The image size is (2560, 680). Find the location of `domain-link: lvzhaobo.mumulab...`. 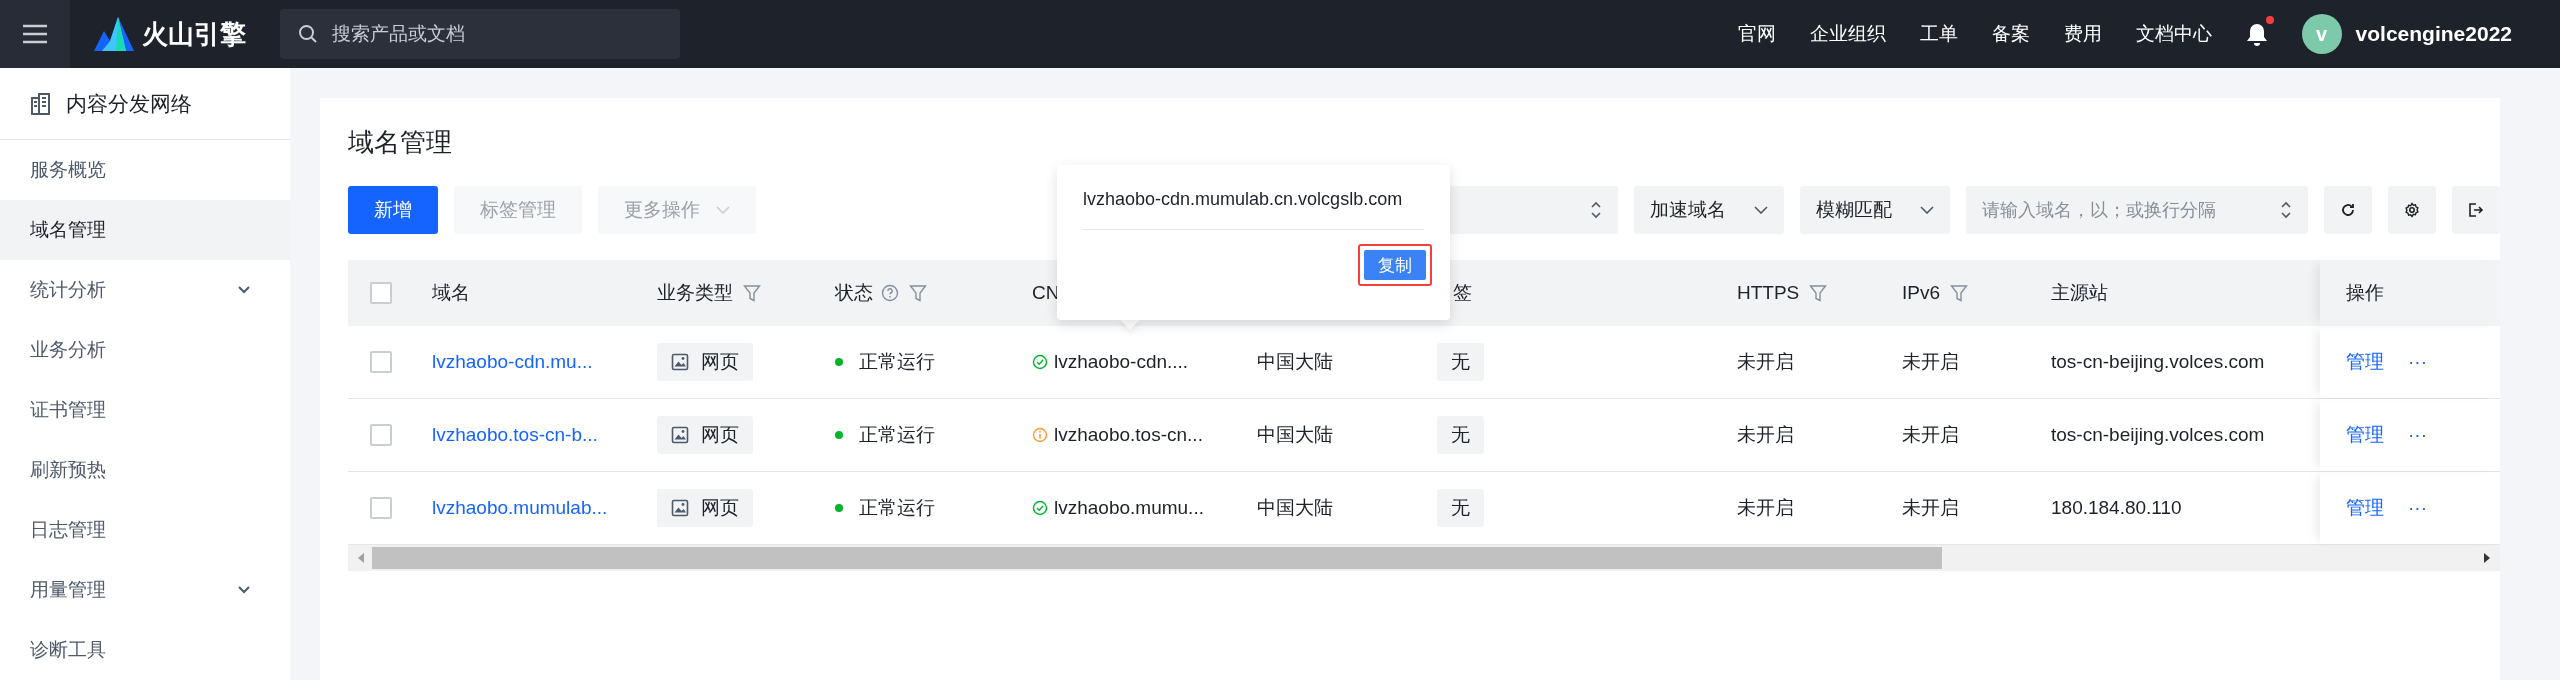

domain-link: lvzhaobo.mumulab... is located at coordinates (520, 508).